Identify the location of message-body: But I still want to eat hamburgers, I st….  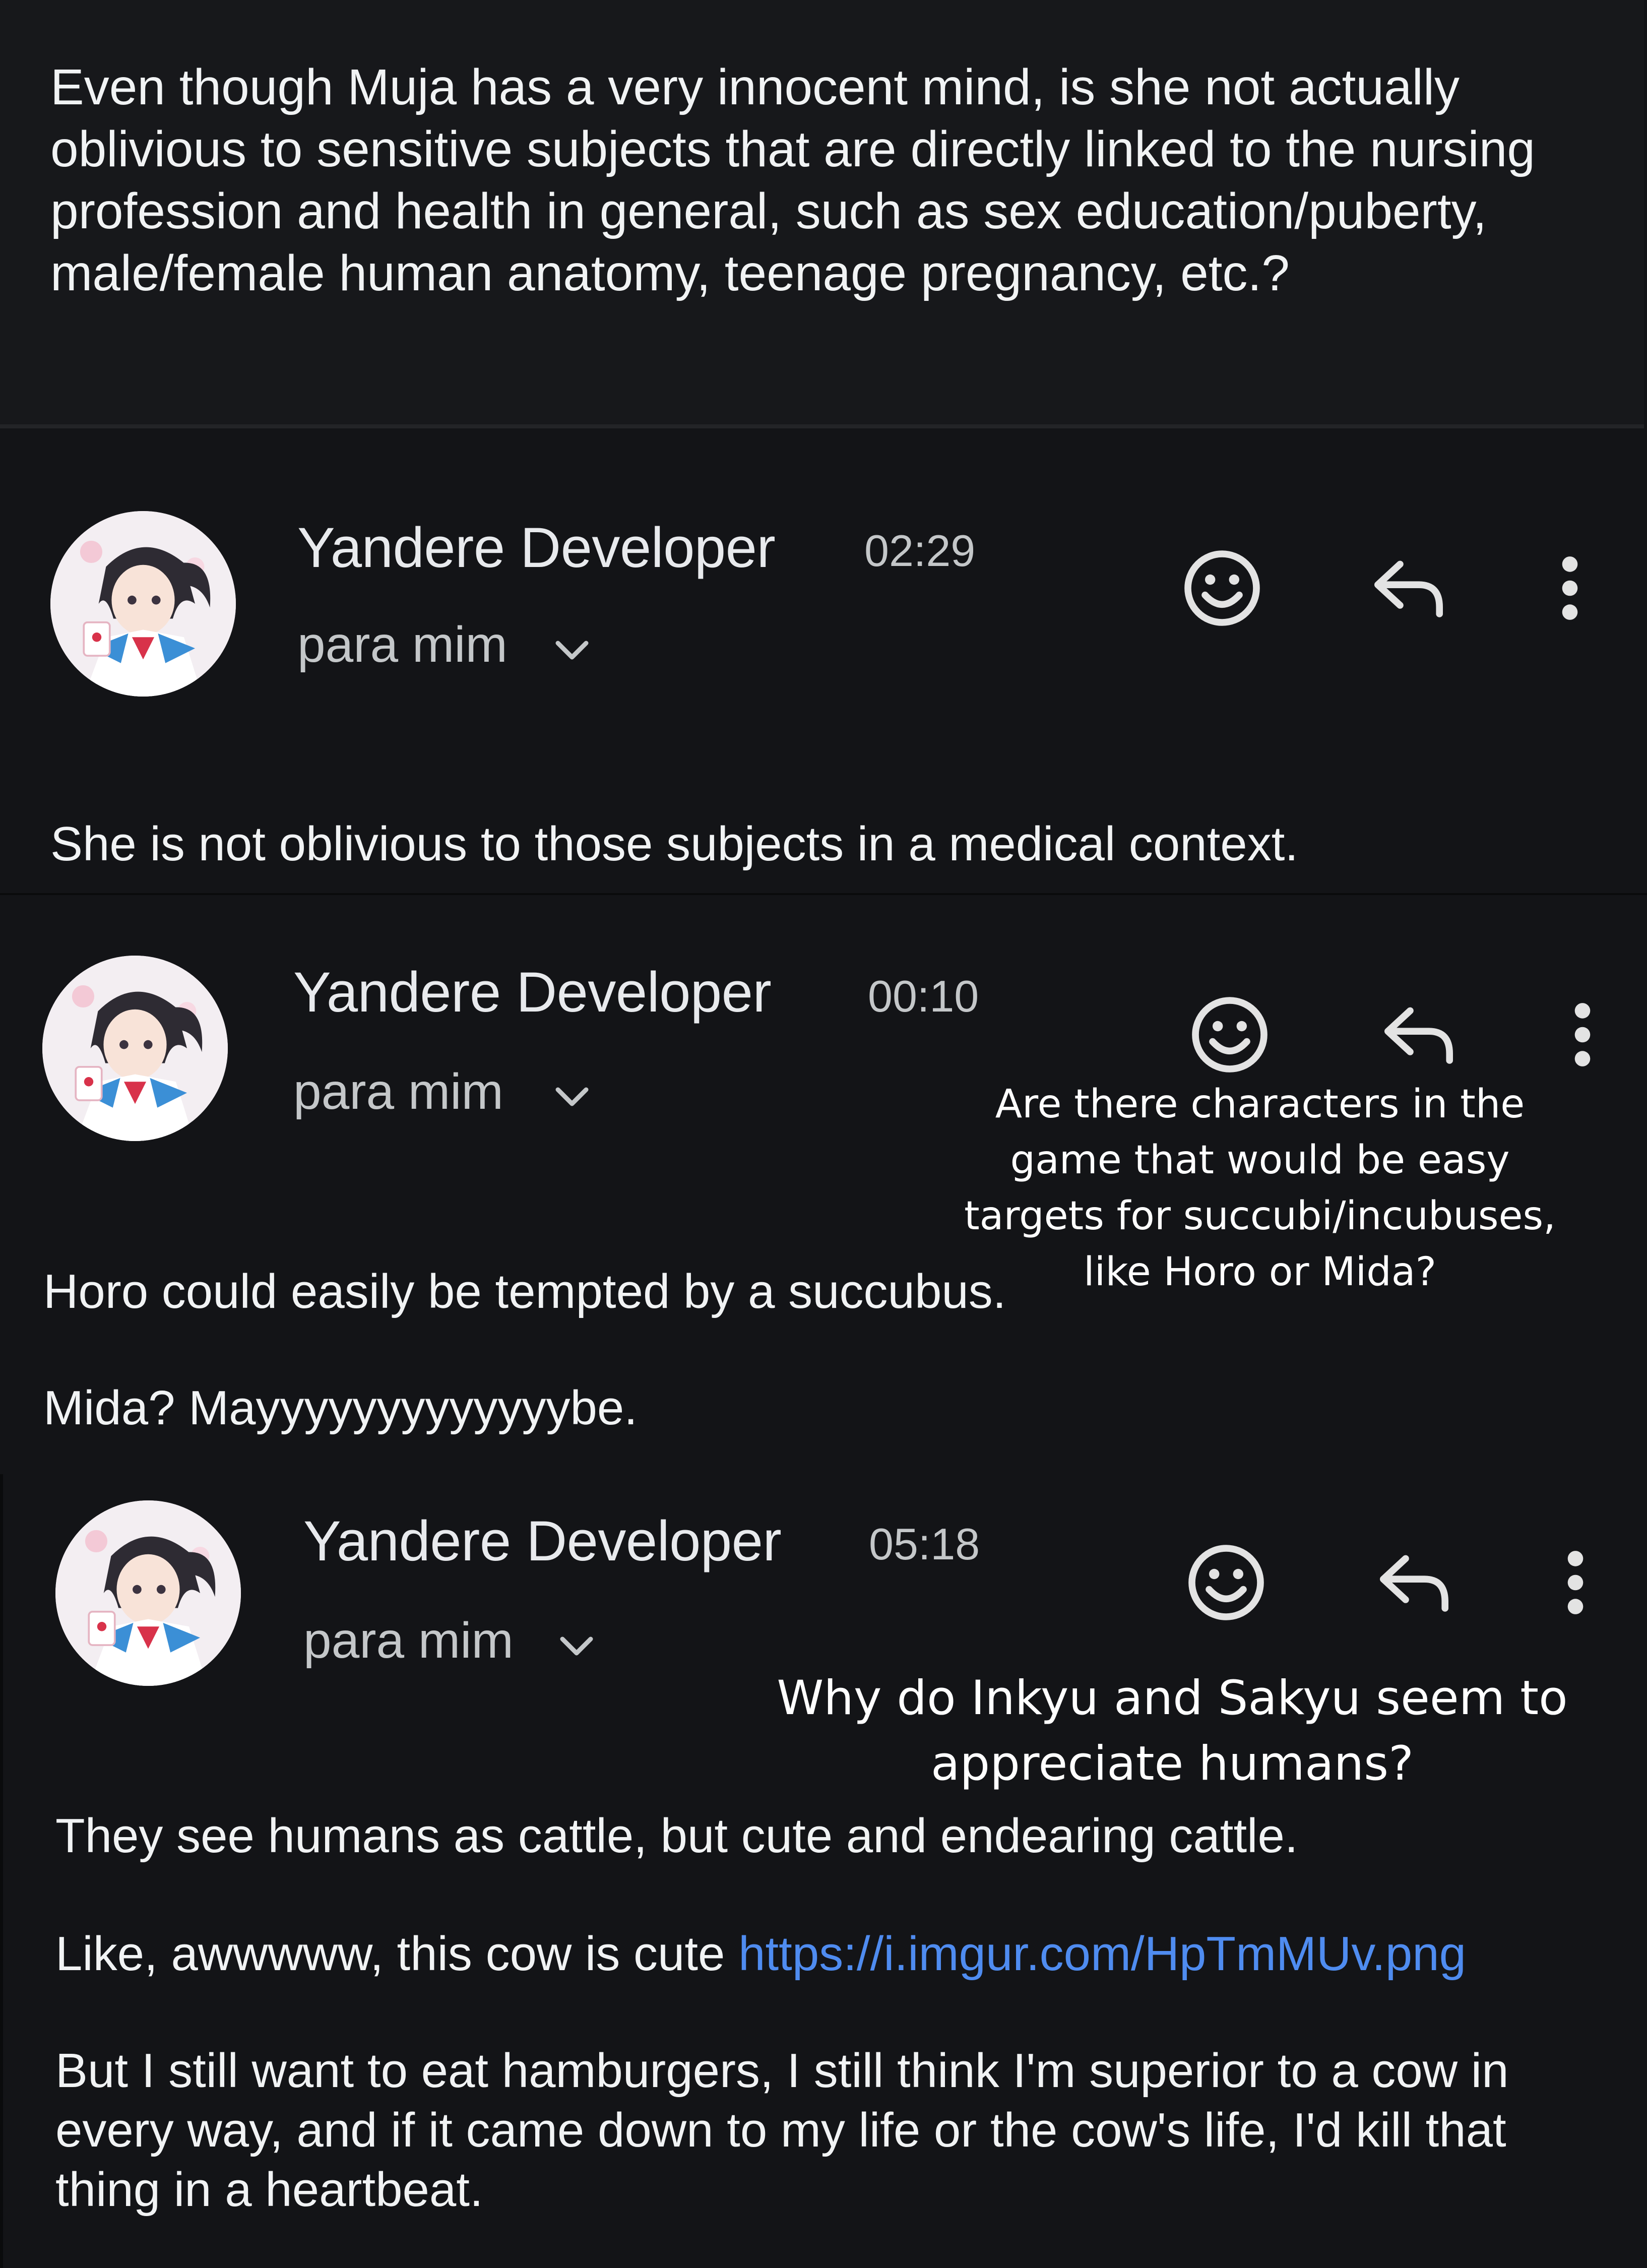
(782, 2130).